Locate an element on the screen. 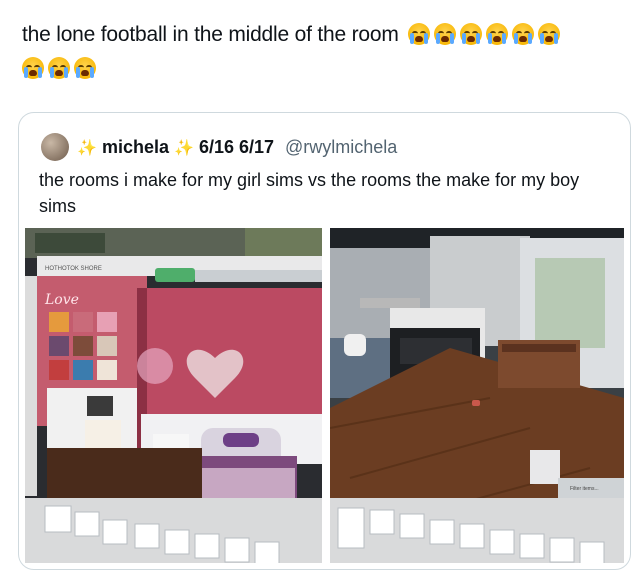  avatar is located at coordinates (55, 147).